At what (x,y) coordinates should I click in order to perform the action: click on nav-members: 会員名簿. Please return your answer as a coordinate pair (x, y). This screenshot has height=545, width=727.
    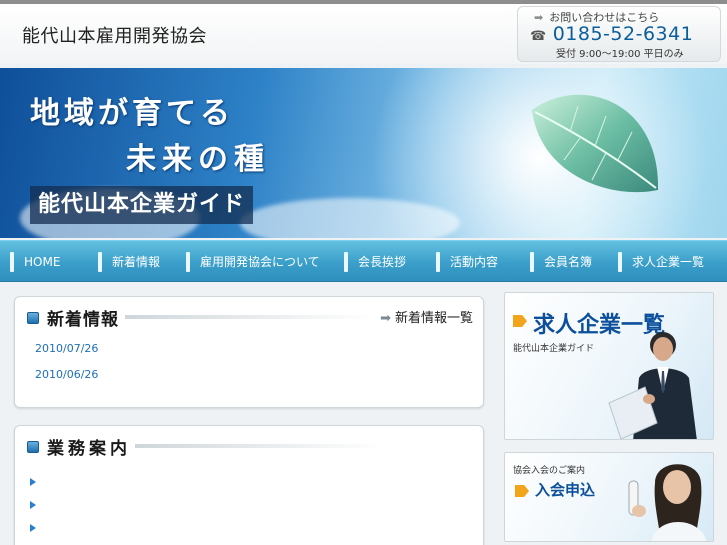
    Looking at the image, I should click on (561, 262).